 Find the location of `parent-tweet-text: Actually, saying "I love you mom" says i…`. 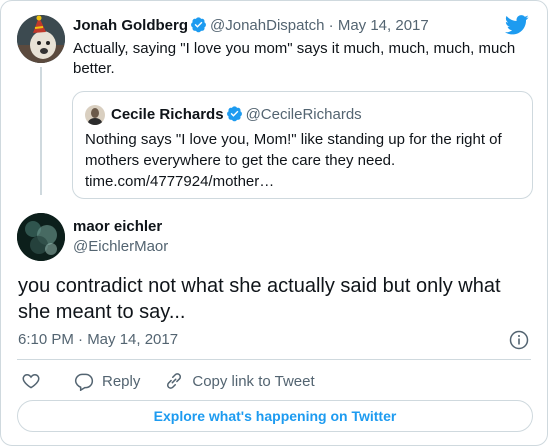

parent-tweet-text: Actually, saying "I love you mom" says i… is located at coordinates (294, 58).